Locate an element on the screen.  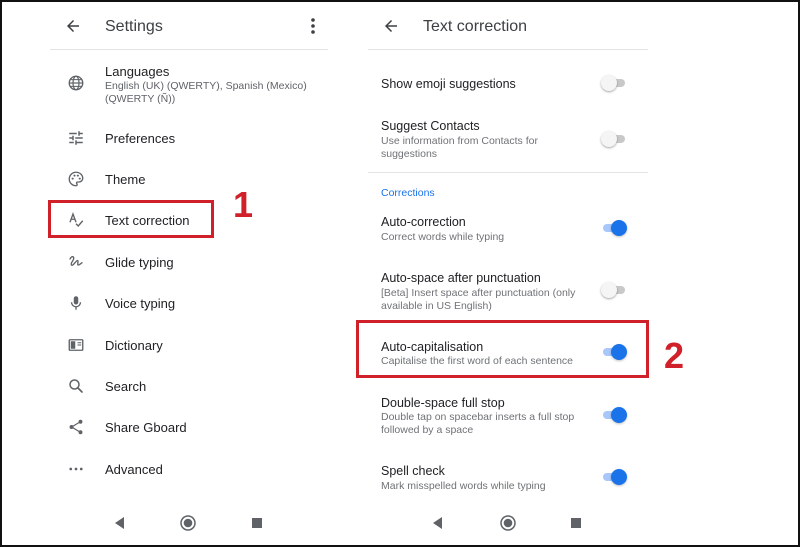
highlight-box-text-correction is located at coordinates (131, 219).